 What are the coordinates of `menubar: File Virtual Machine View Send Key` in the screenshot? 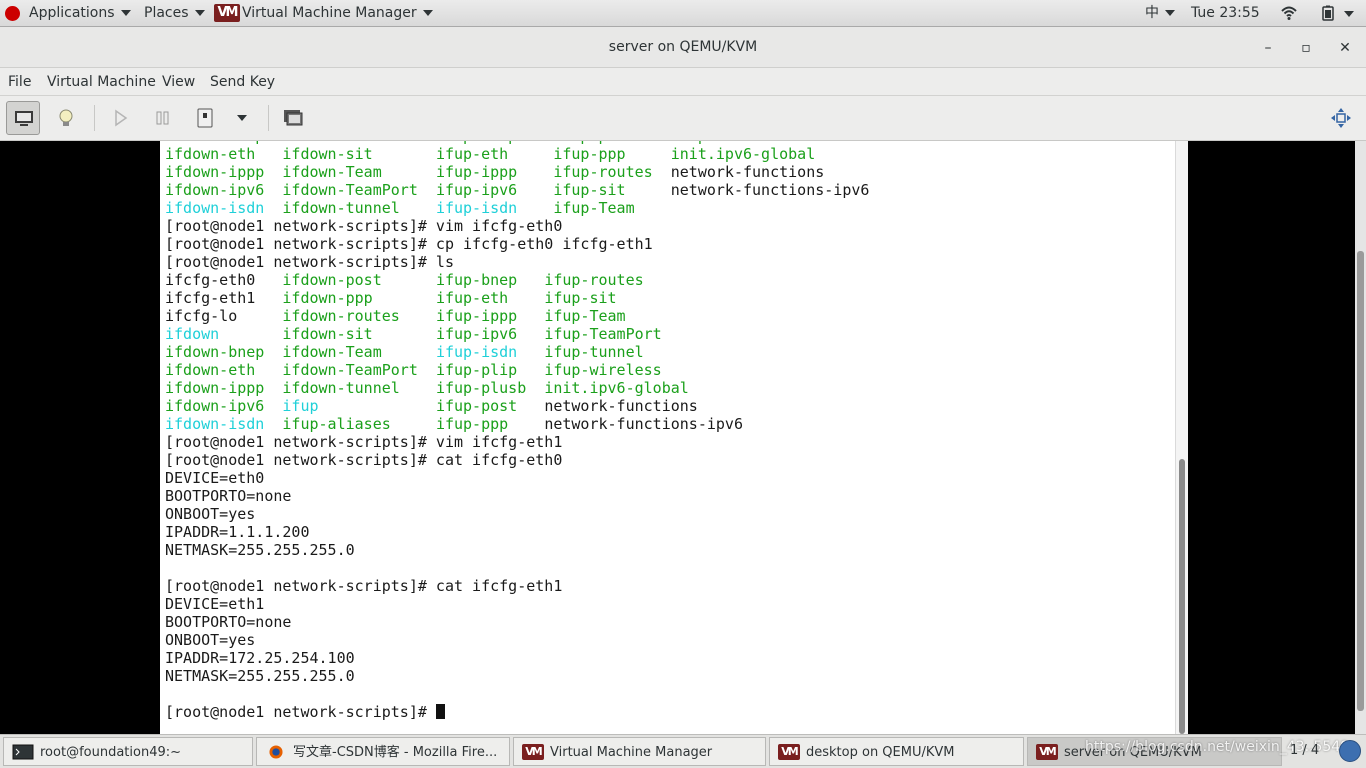 It's located at (683, 82).